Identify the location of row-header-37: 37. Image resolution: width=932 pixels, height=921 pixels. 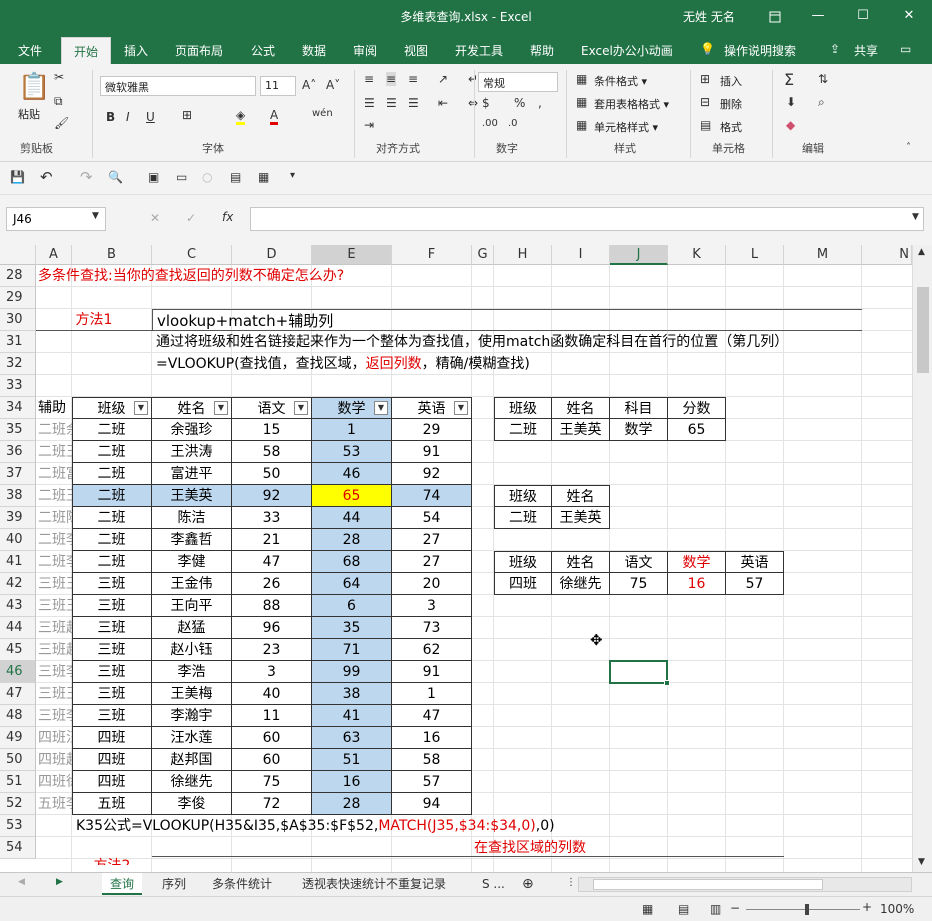
(18, 474).